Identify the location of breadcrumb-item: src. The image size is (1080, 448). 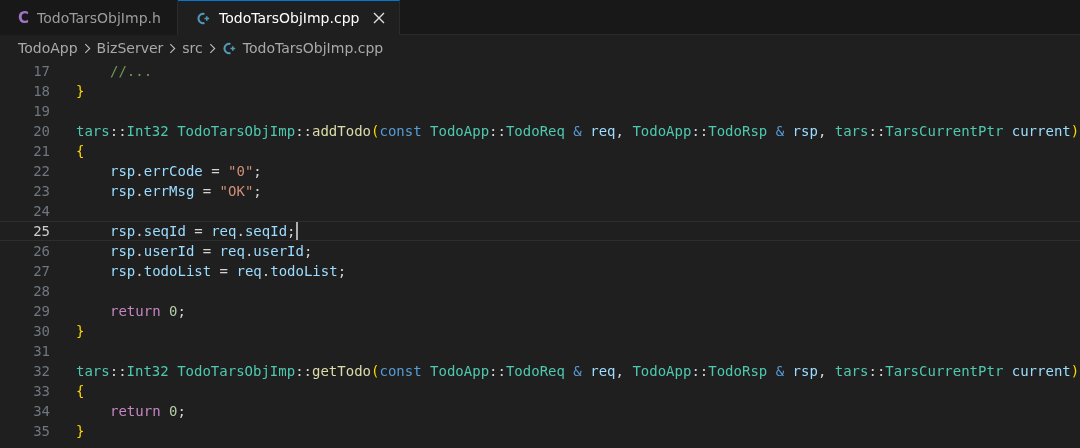
(192, 48).